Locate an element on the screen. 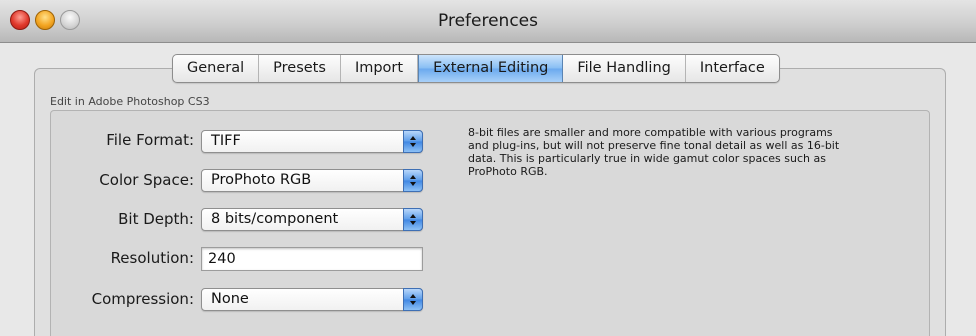 The width and height of the screenshot is (976, 336). color-space-value: ProPhoto RGB is located at coordinates (261, 180).